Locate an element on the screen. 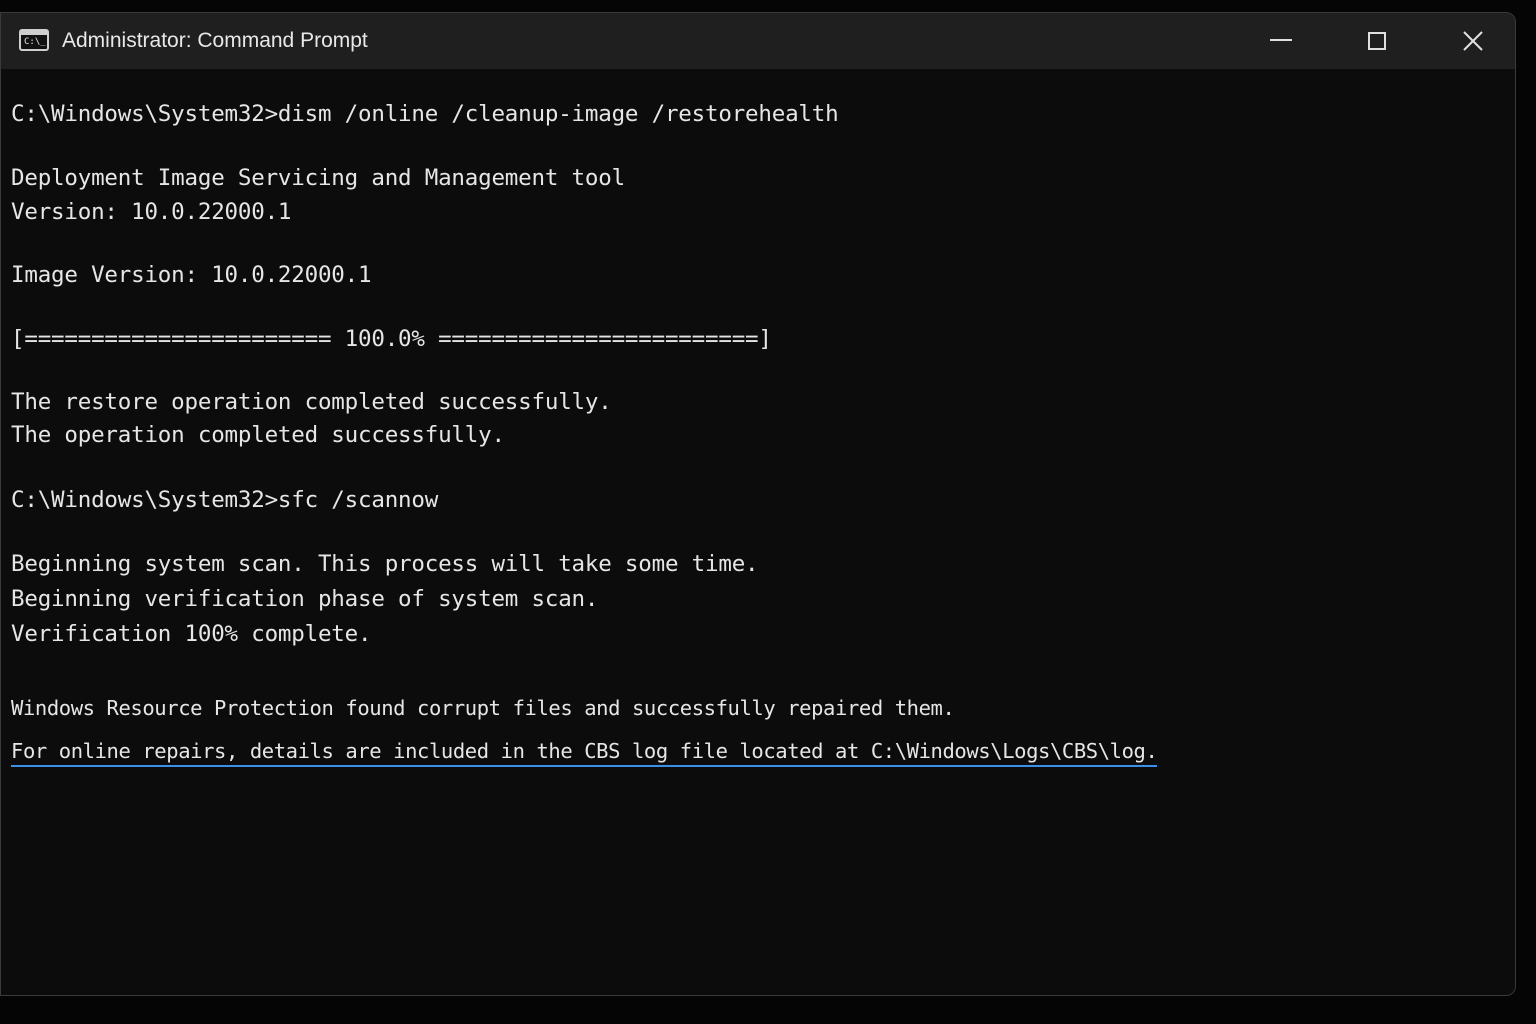  icon-title-bar is located at coordinates (34, 33).